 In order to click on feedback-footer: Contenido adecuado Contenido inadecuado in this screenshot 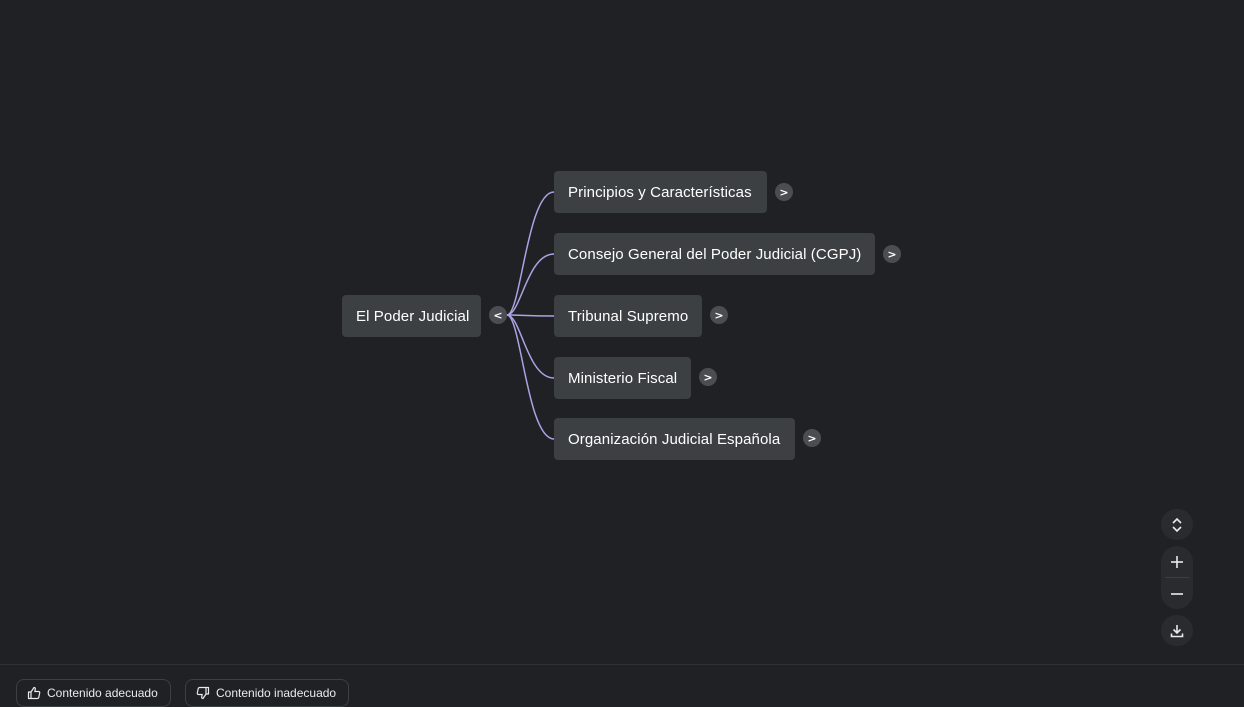, I will do `click(622, 685)`.